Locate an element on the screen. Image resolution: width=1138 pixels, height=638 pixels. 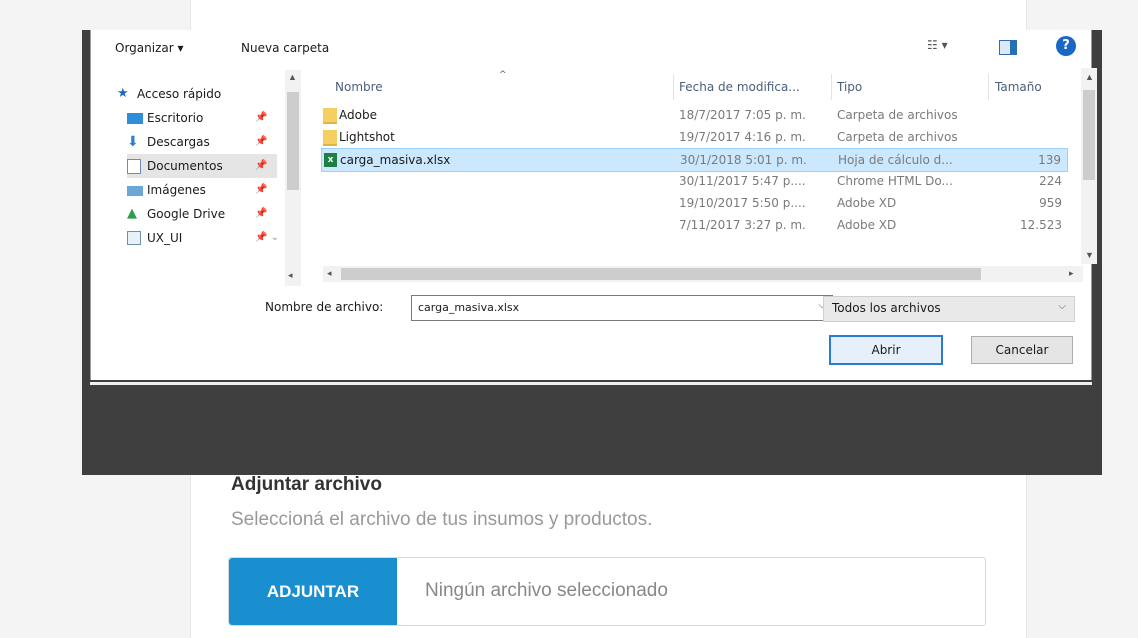
nav-label: Escritorio is located at coordinates (175, 118).